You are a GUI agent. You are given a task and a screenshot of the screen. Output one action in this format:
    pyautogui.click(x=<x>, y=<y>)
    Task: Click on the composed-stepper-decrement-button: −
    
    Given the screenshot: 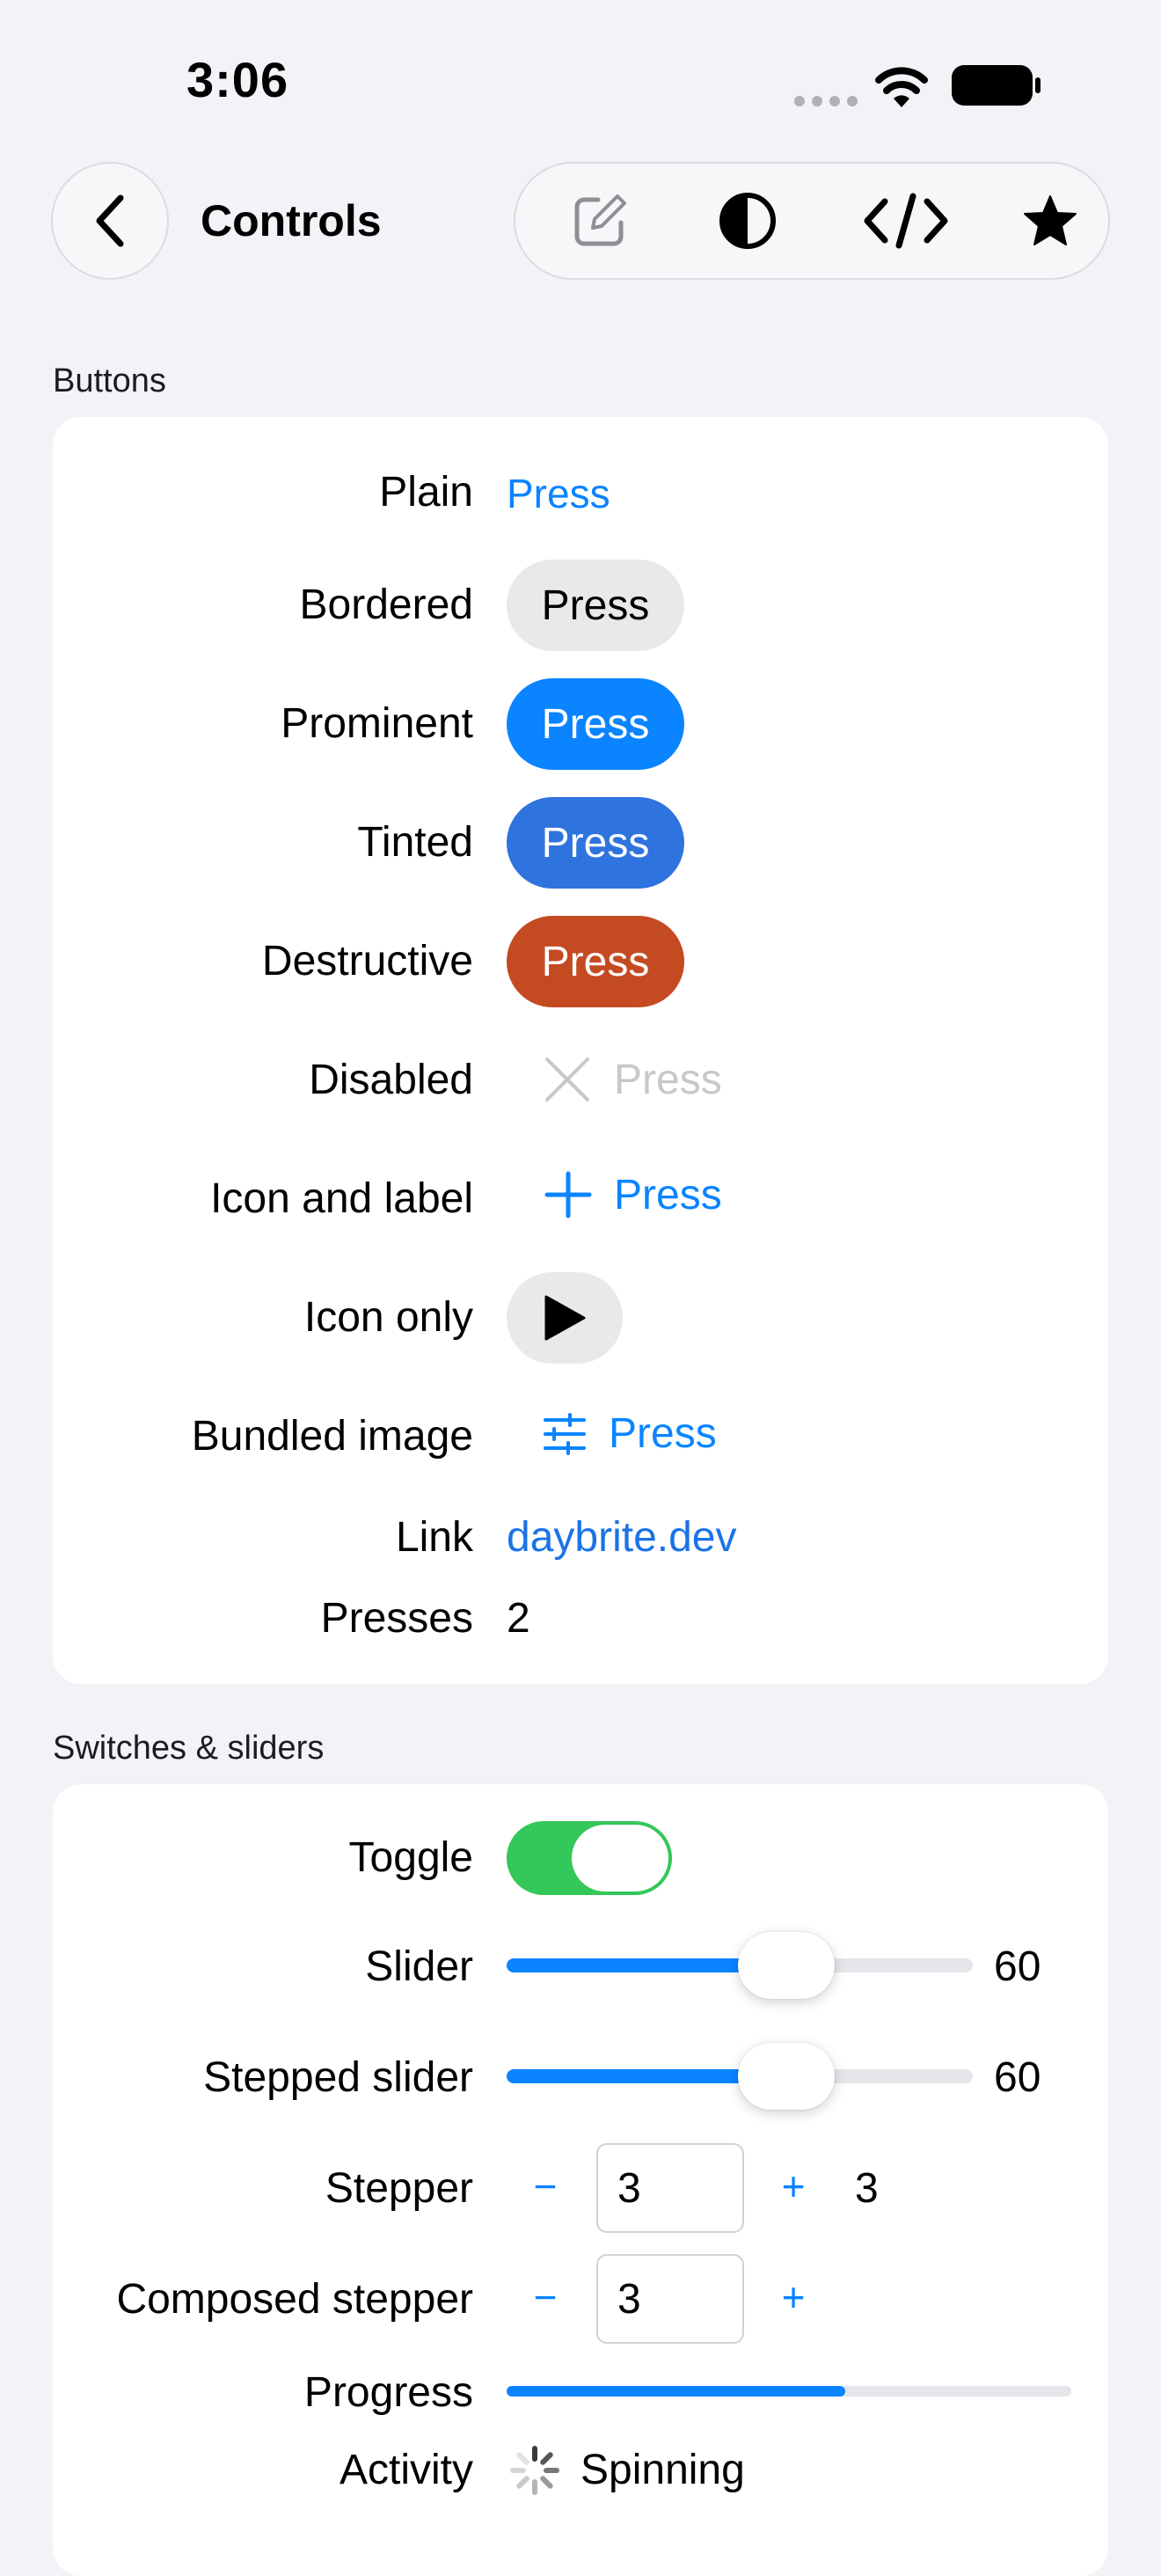 What is the action you would take?
    pyautogui.click(x=545, y=2297)
    